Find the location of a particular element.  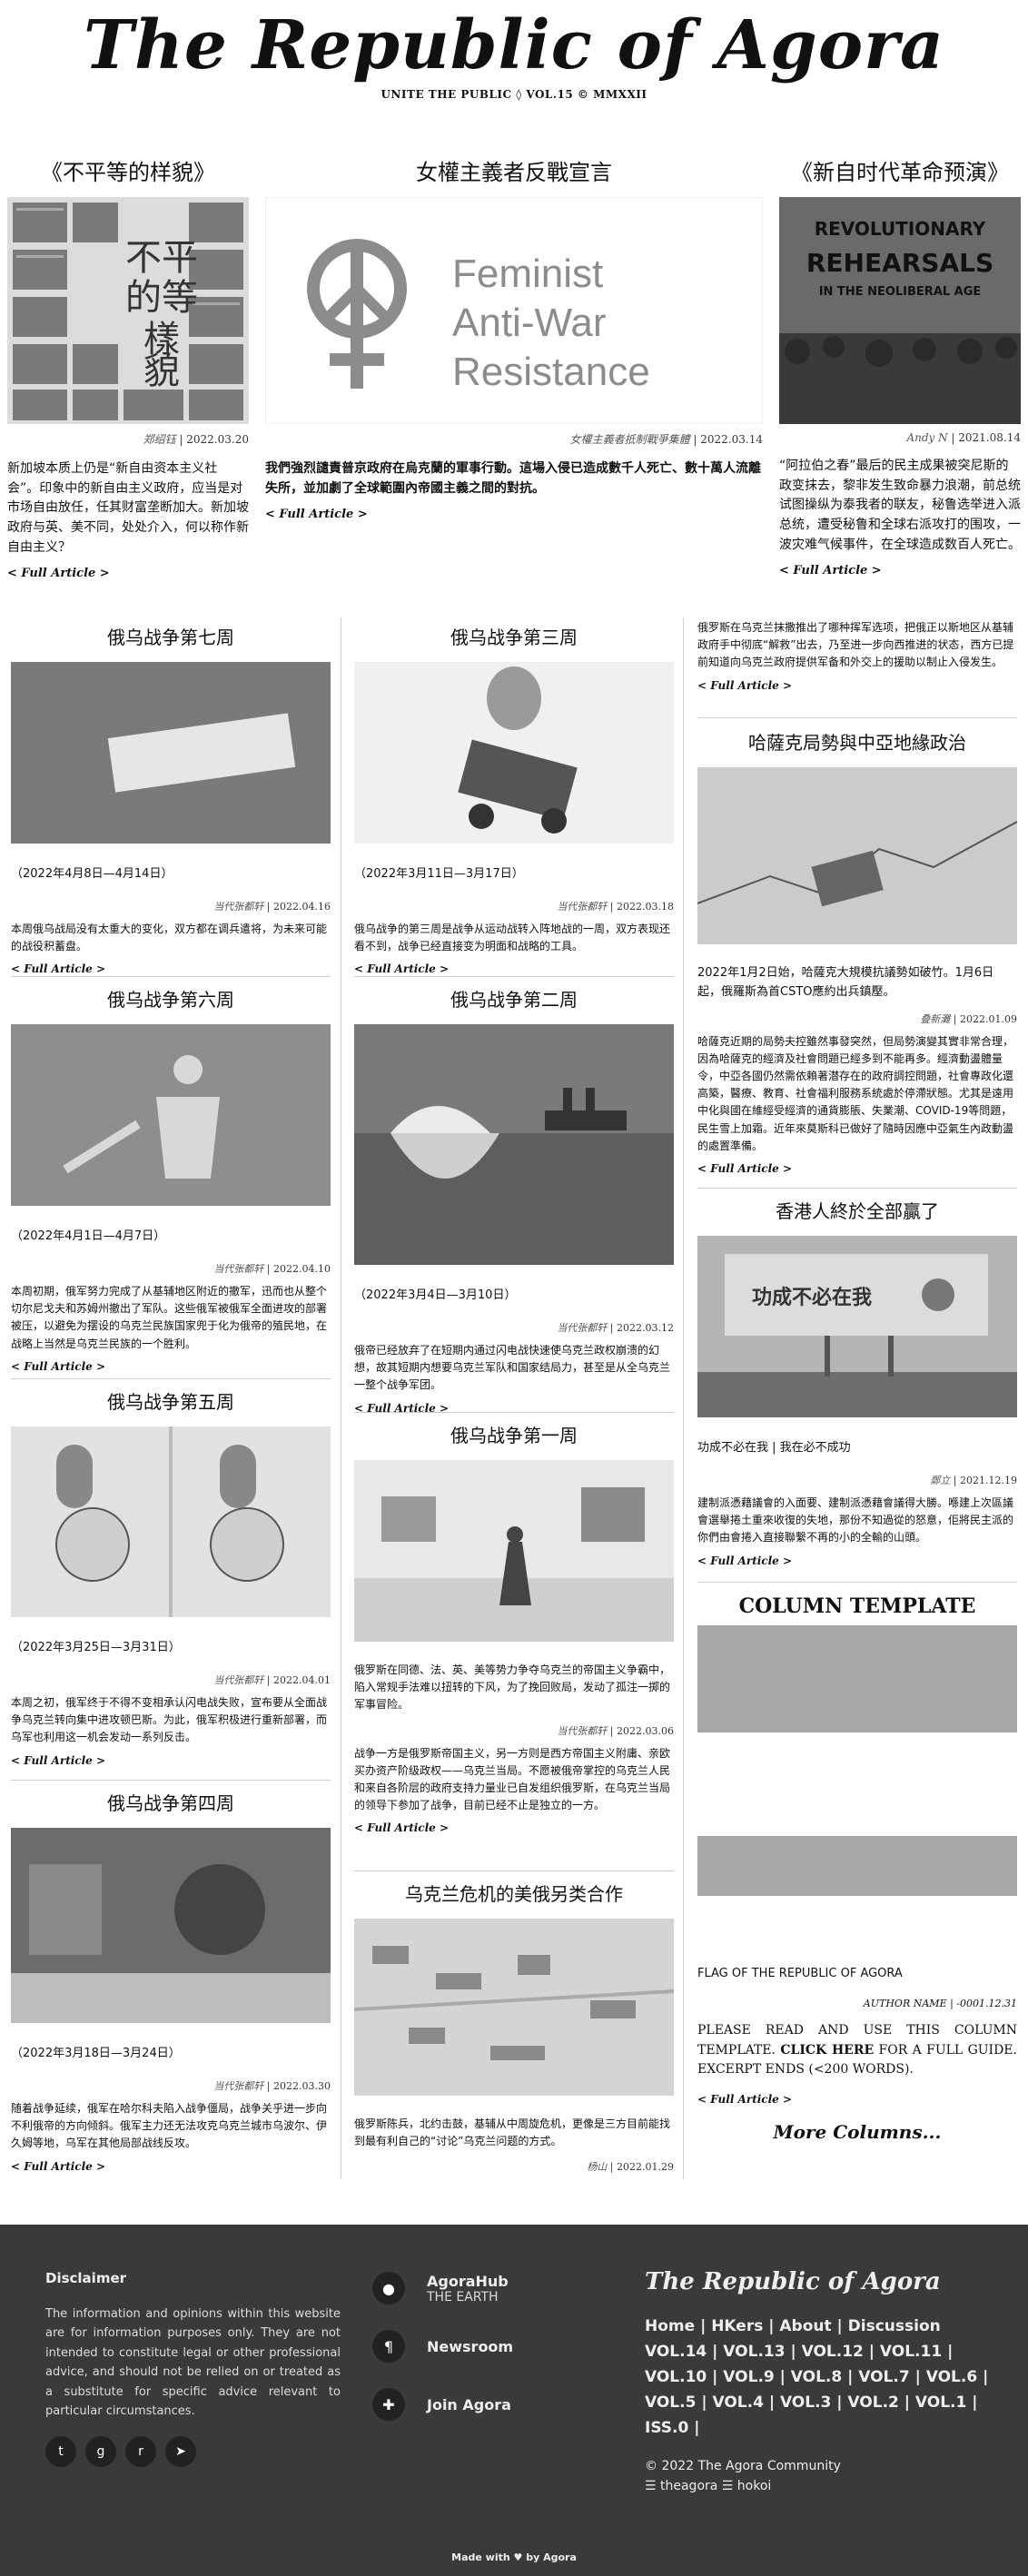

link-subtitle: THE EARTH is located at coordinates (463, 2297).